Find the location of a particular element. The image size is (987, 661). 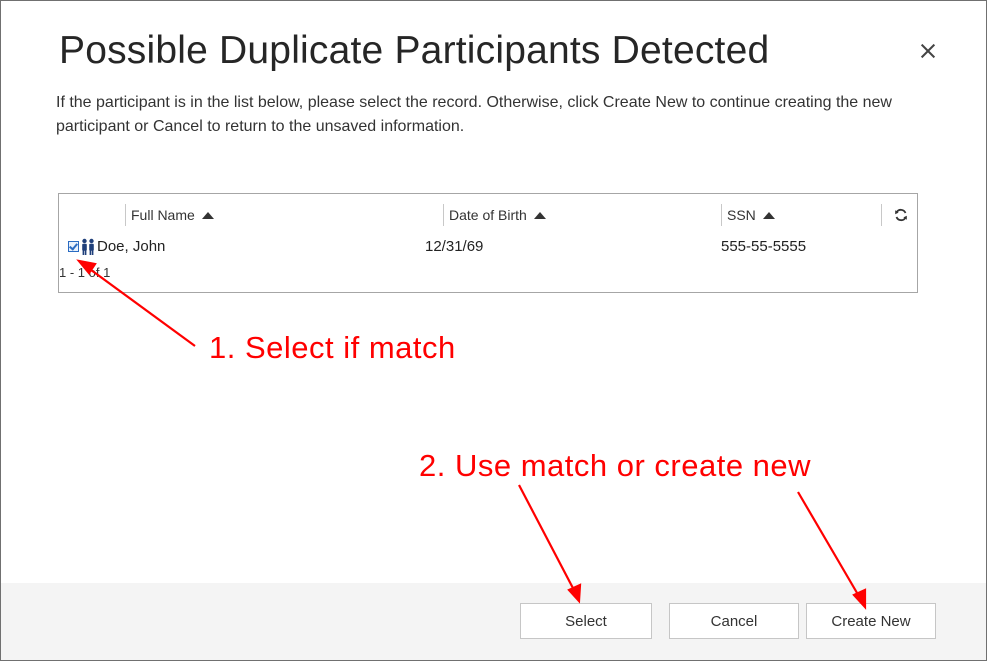

dialog-title: Possible Duplicate Participants Detected is located at coordinates (414, 50).